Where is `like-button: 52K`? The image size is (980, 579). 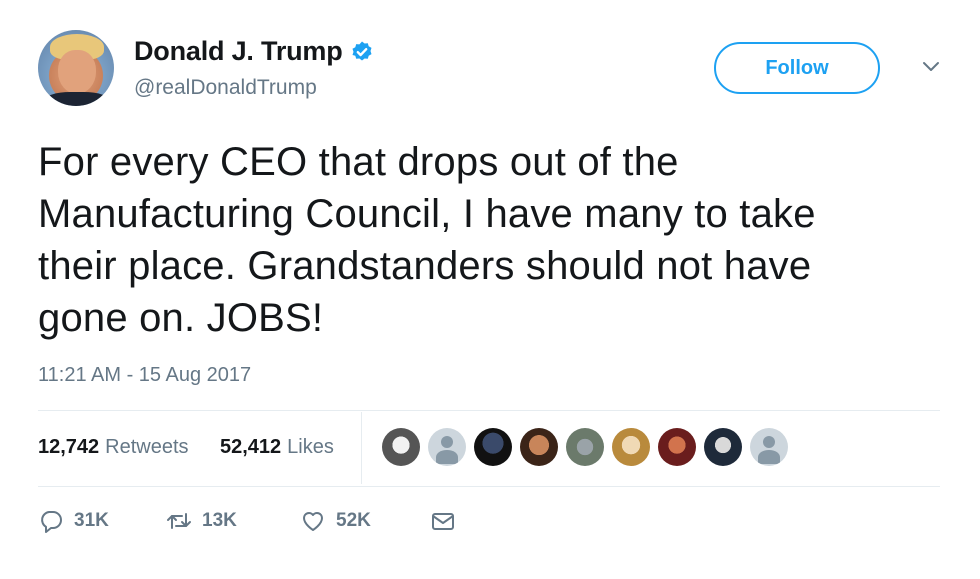 like-button: 52K is located at coordinates (335, 521).